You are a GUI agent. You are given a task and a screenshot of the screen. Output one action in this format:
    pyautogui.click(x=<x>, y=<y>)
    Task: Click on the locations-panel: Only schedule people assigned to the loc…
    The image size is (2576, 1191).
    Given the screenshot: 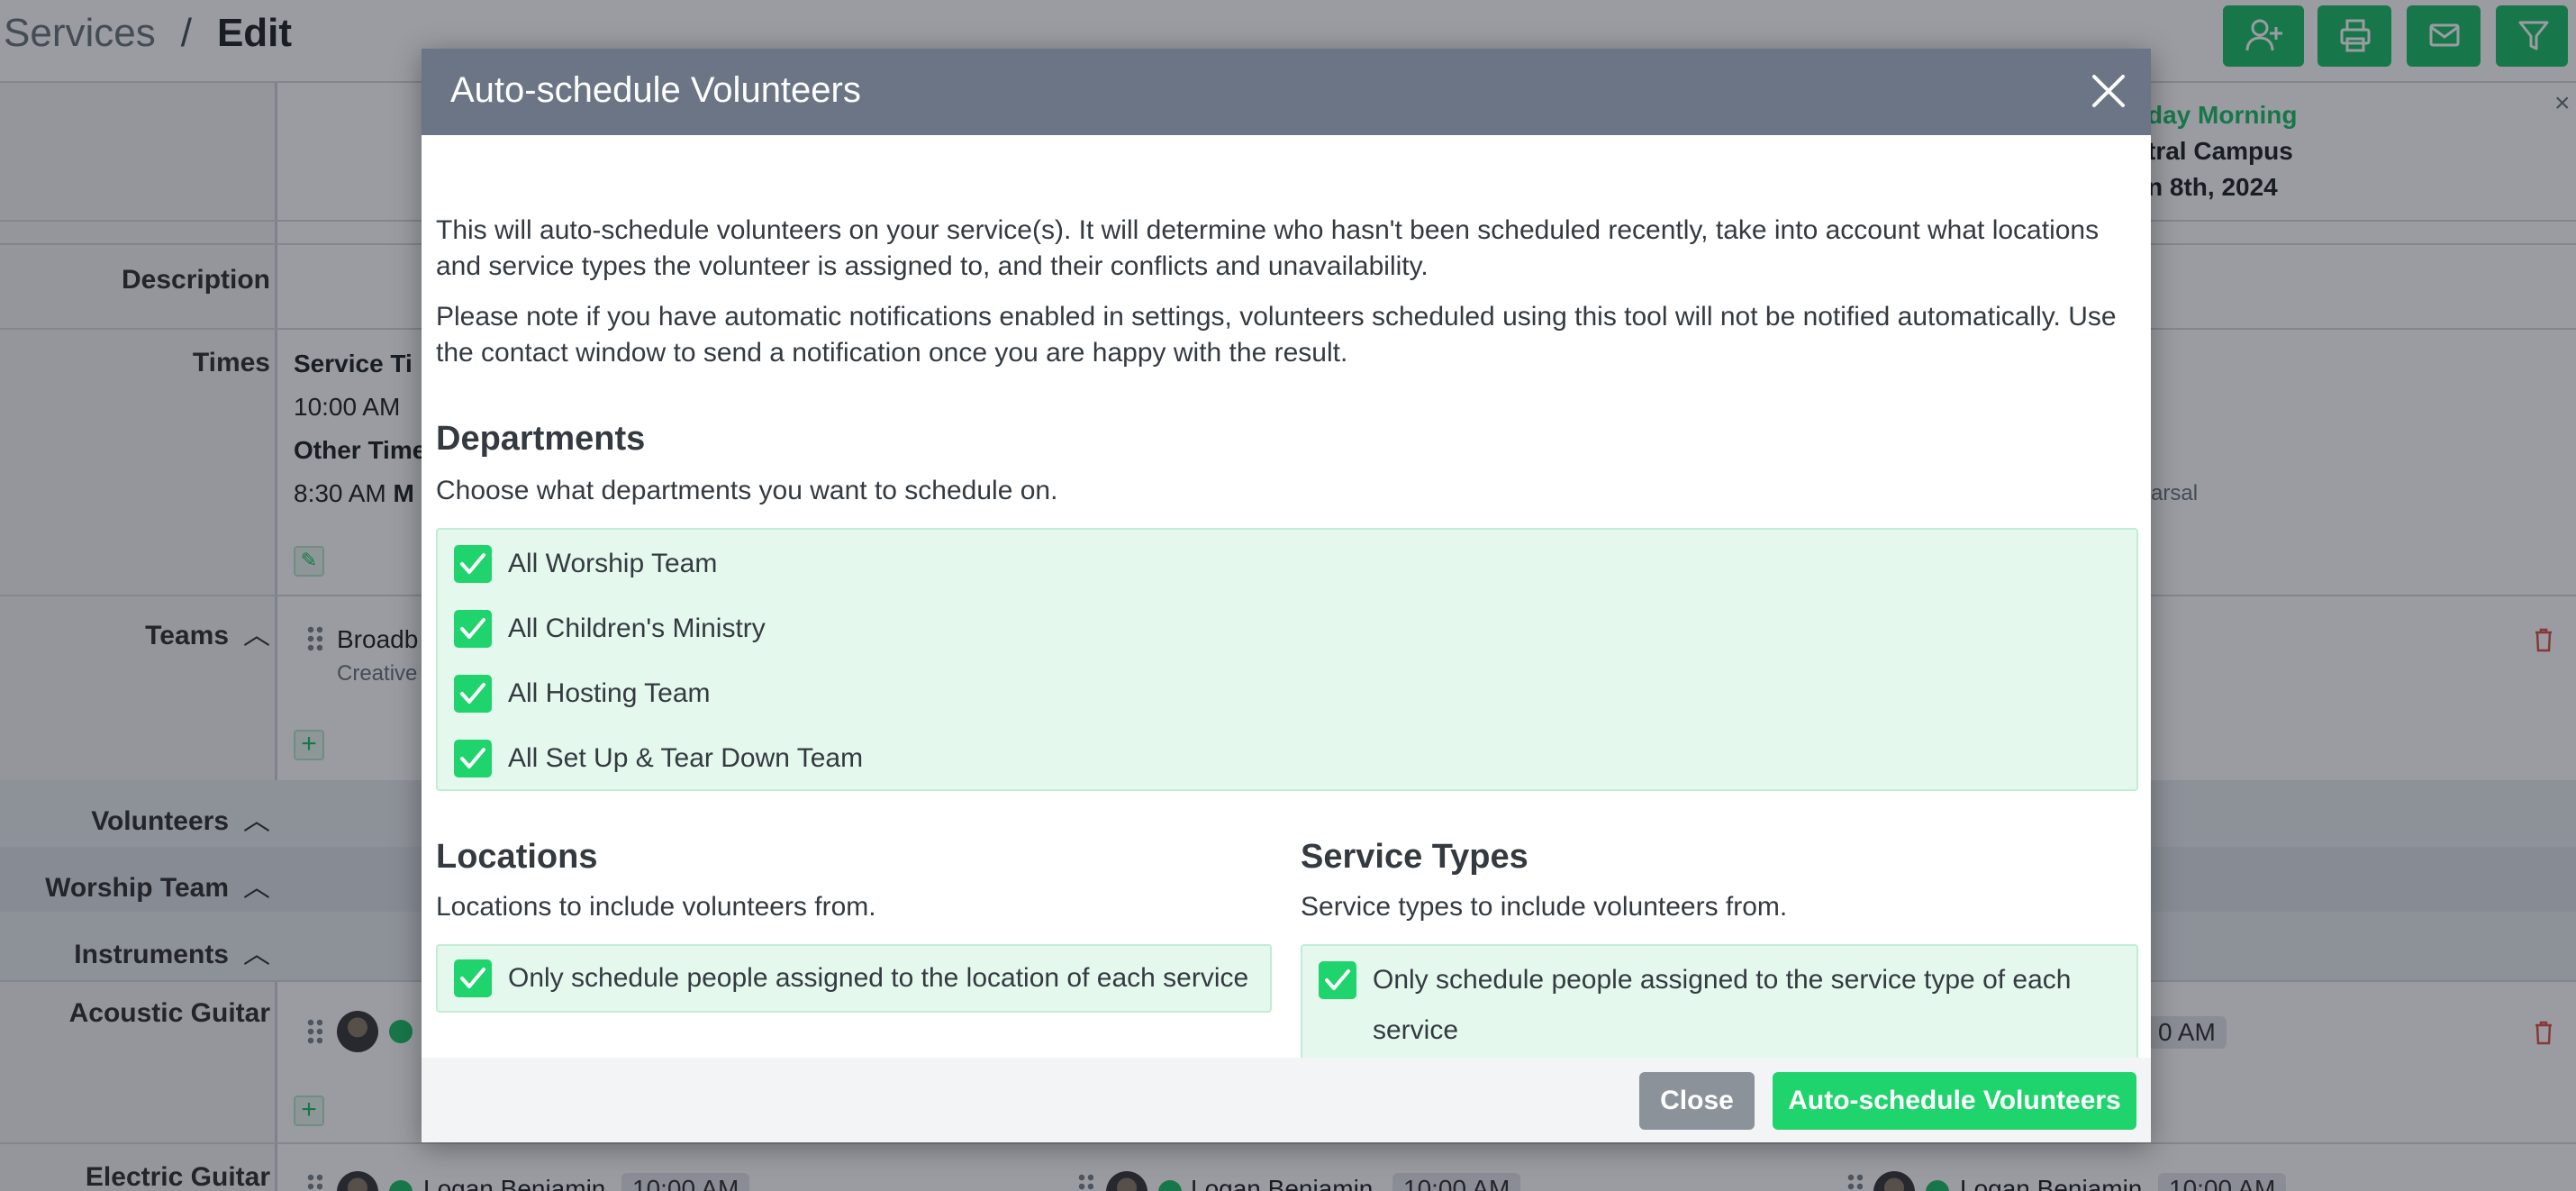 What is the action you would take?
    pyautogui.click(x=854, y=979)
    